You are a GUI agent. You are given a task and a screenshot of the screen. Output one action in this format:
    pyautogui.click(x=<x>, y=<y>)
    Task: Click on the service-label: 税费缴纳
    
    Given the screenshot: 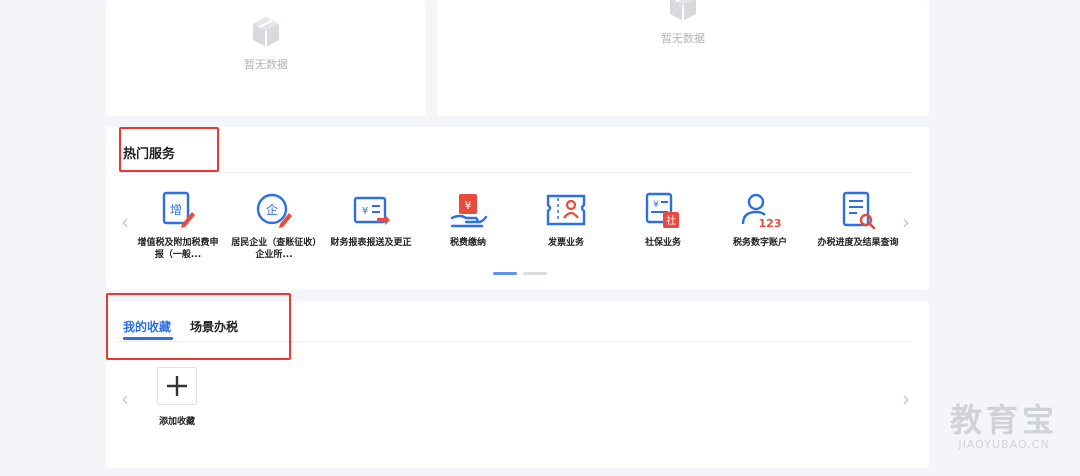 What is the action you would take?
    pyautogui.click(x=467, y=243)
    